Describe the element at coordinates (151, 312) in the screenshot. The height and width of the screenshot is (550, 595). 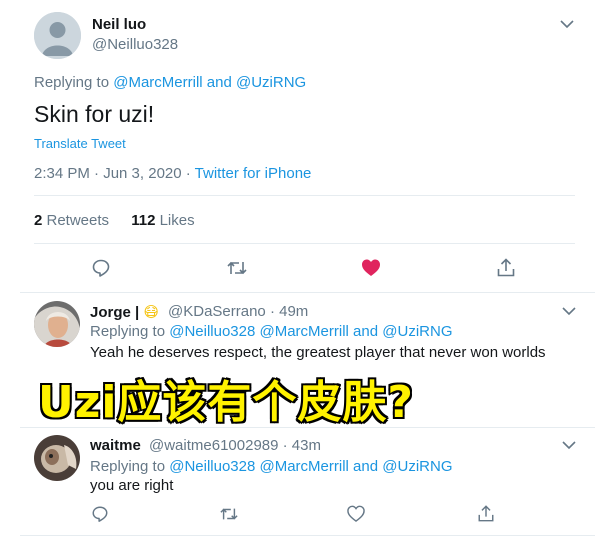
I see `mask-emoji-icon: 😷` at that location.